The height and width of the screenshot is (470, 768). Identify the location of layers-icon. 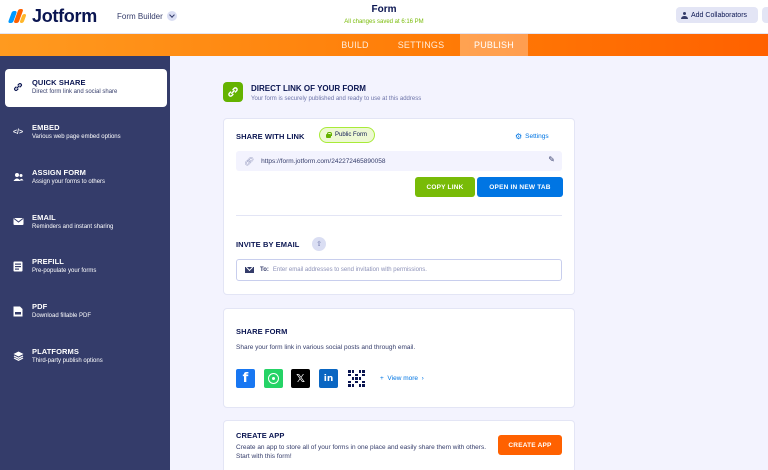
(18, 357).